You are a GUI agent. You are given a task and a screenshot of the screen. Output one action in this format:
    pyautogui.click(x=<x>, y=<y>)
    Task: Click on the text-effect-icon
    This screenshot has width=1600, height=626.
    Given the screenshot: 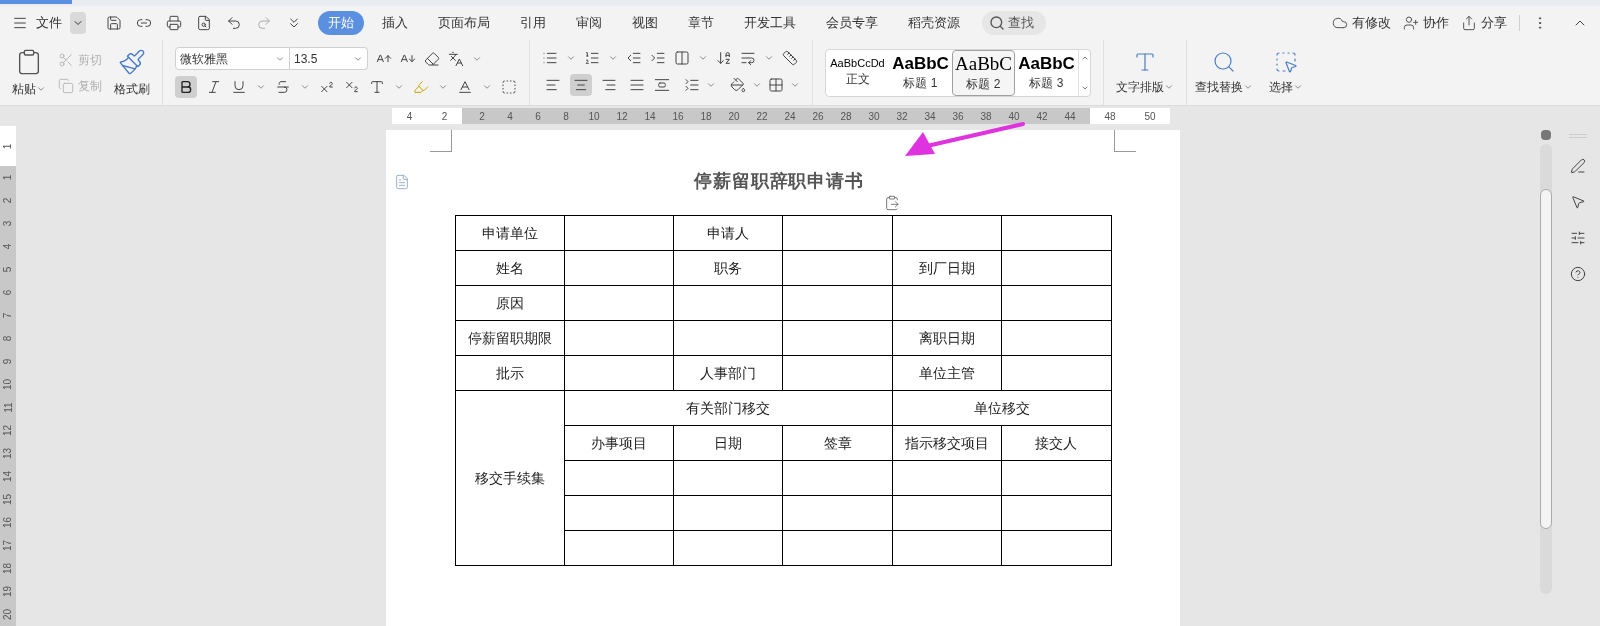 What is the action you would take?
    pyautogui.click(x=377, y=87)
    